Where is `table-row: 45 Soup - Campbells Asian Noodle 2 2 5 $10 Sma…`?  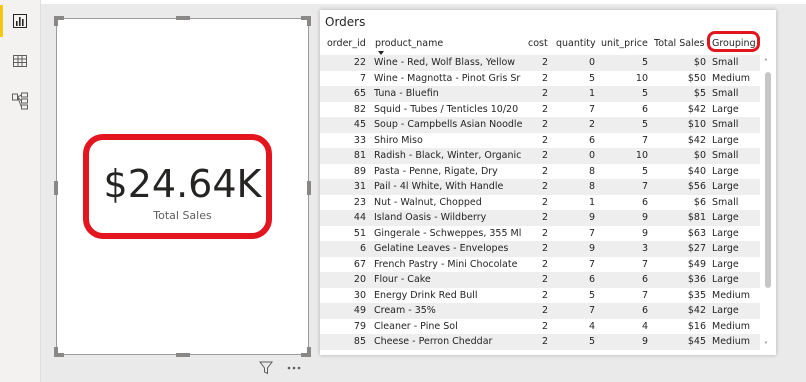 table-row: 45 Soup - Campbells Asian Noodle 2 2 5 $10 Sma… is located at coordinates (540, 125).